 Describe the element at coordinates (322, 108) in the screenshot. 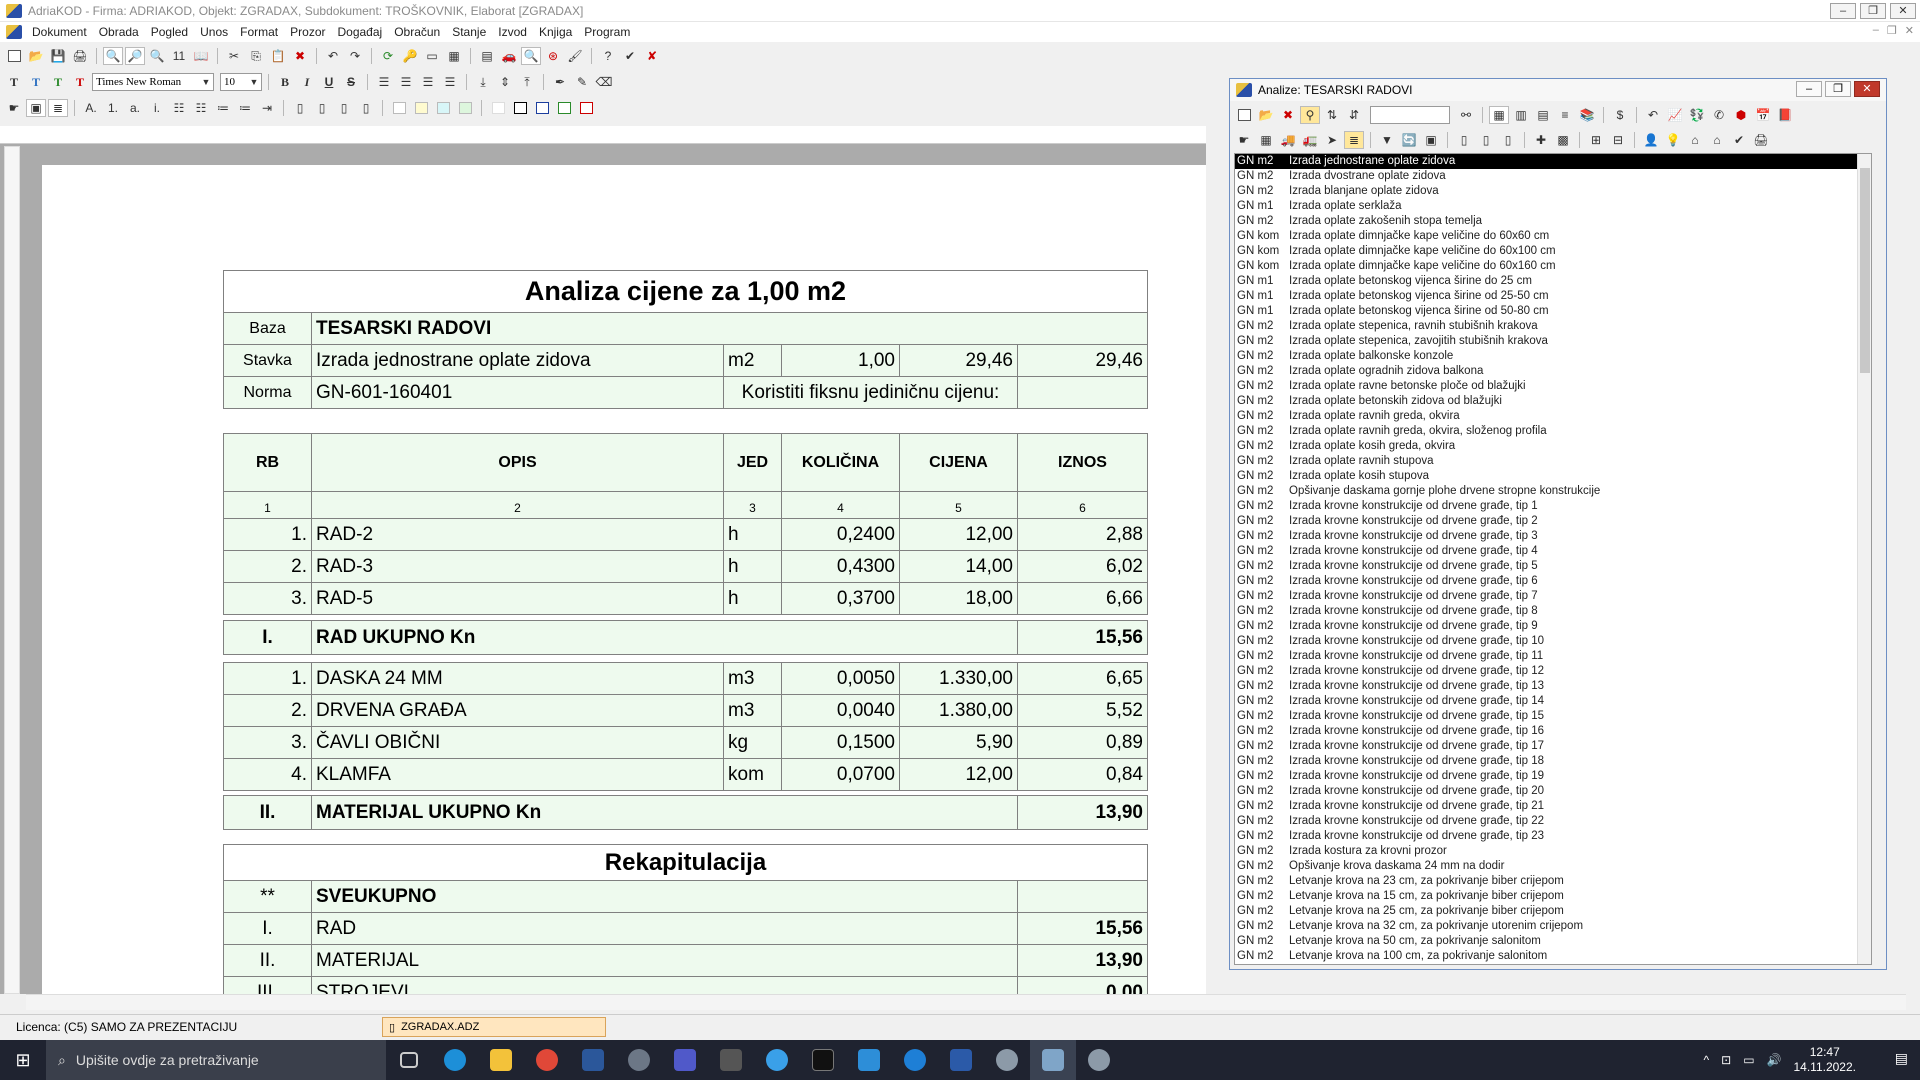

I see `page2-icon: ▯` at that location.